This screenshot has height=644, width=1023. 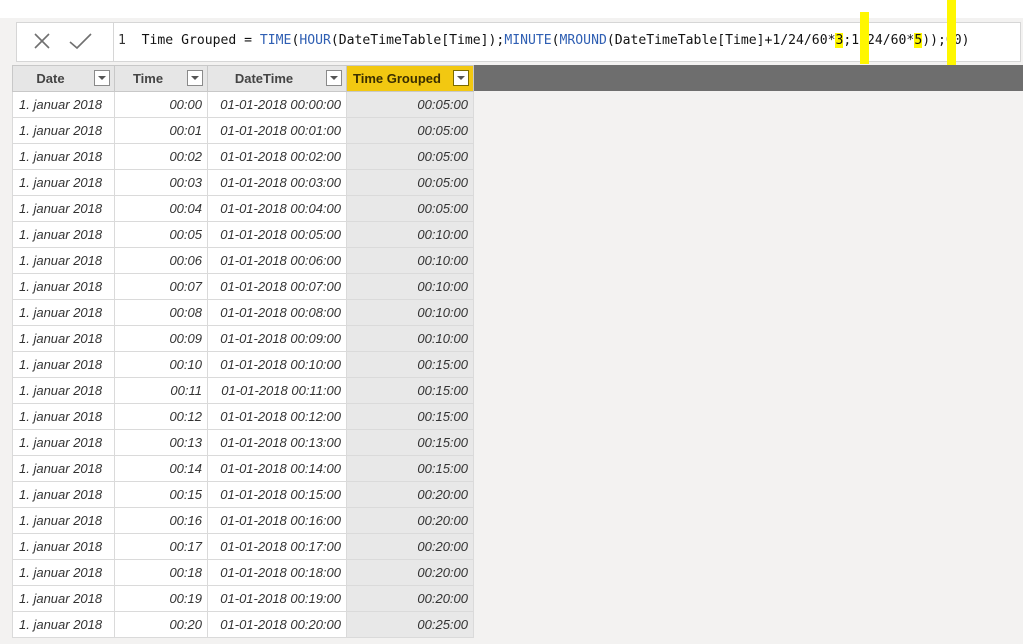 I want to click on formula-token: Time Grouped =, so click(x=192, y=40).